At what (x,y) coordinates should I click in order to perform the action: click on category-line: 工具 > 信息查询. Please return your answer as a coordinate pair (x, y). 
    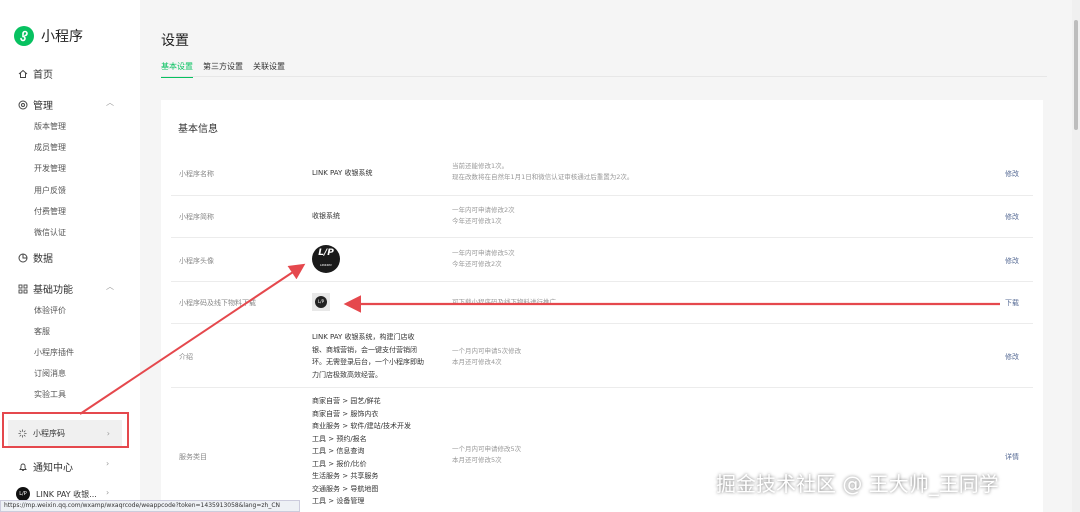
    Looking at the image, I should click on (338, 451).